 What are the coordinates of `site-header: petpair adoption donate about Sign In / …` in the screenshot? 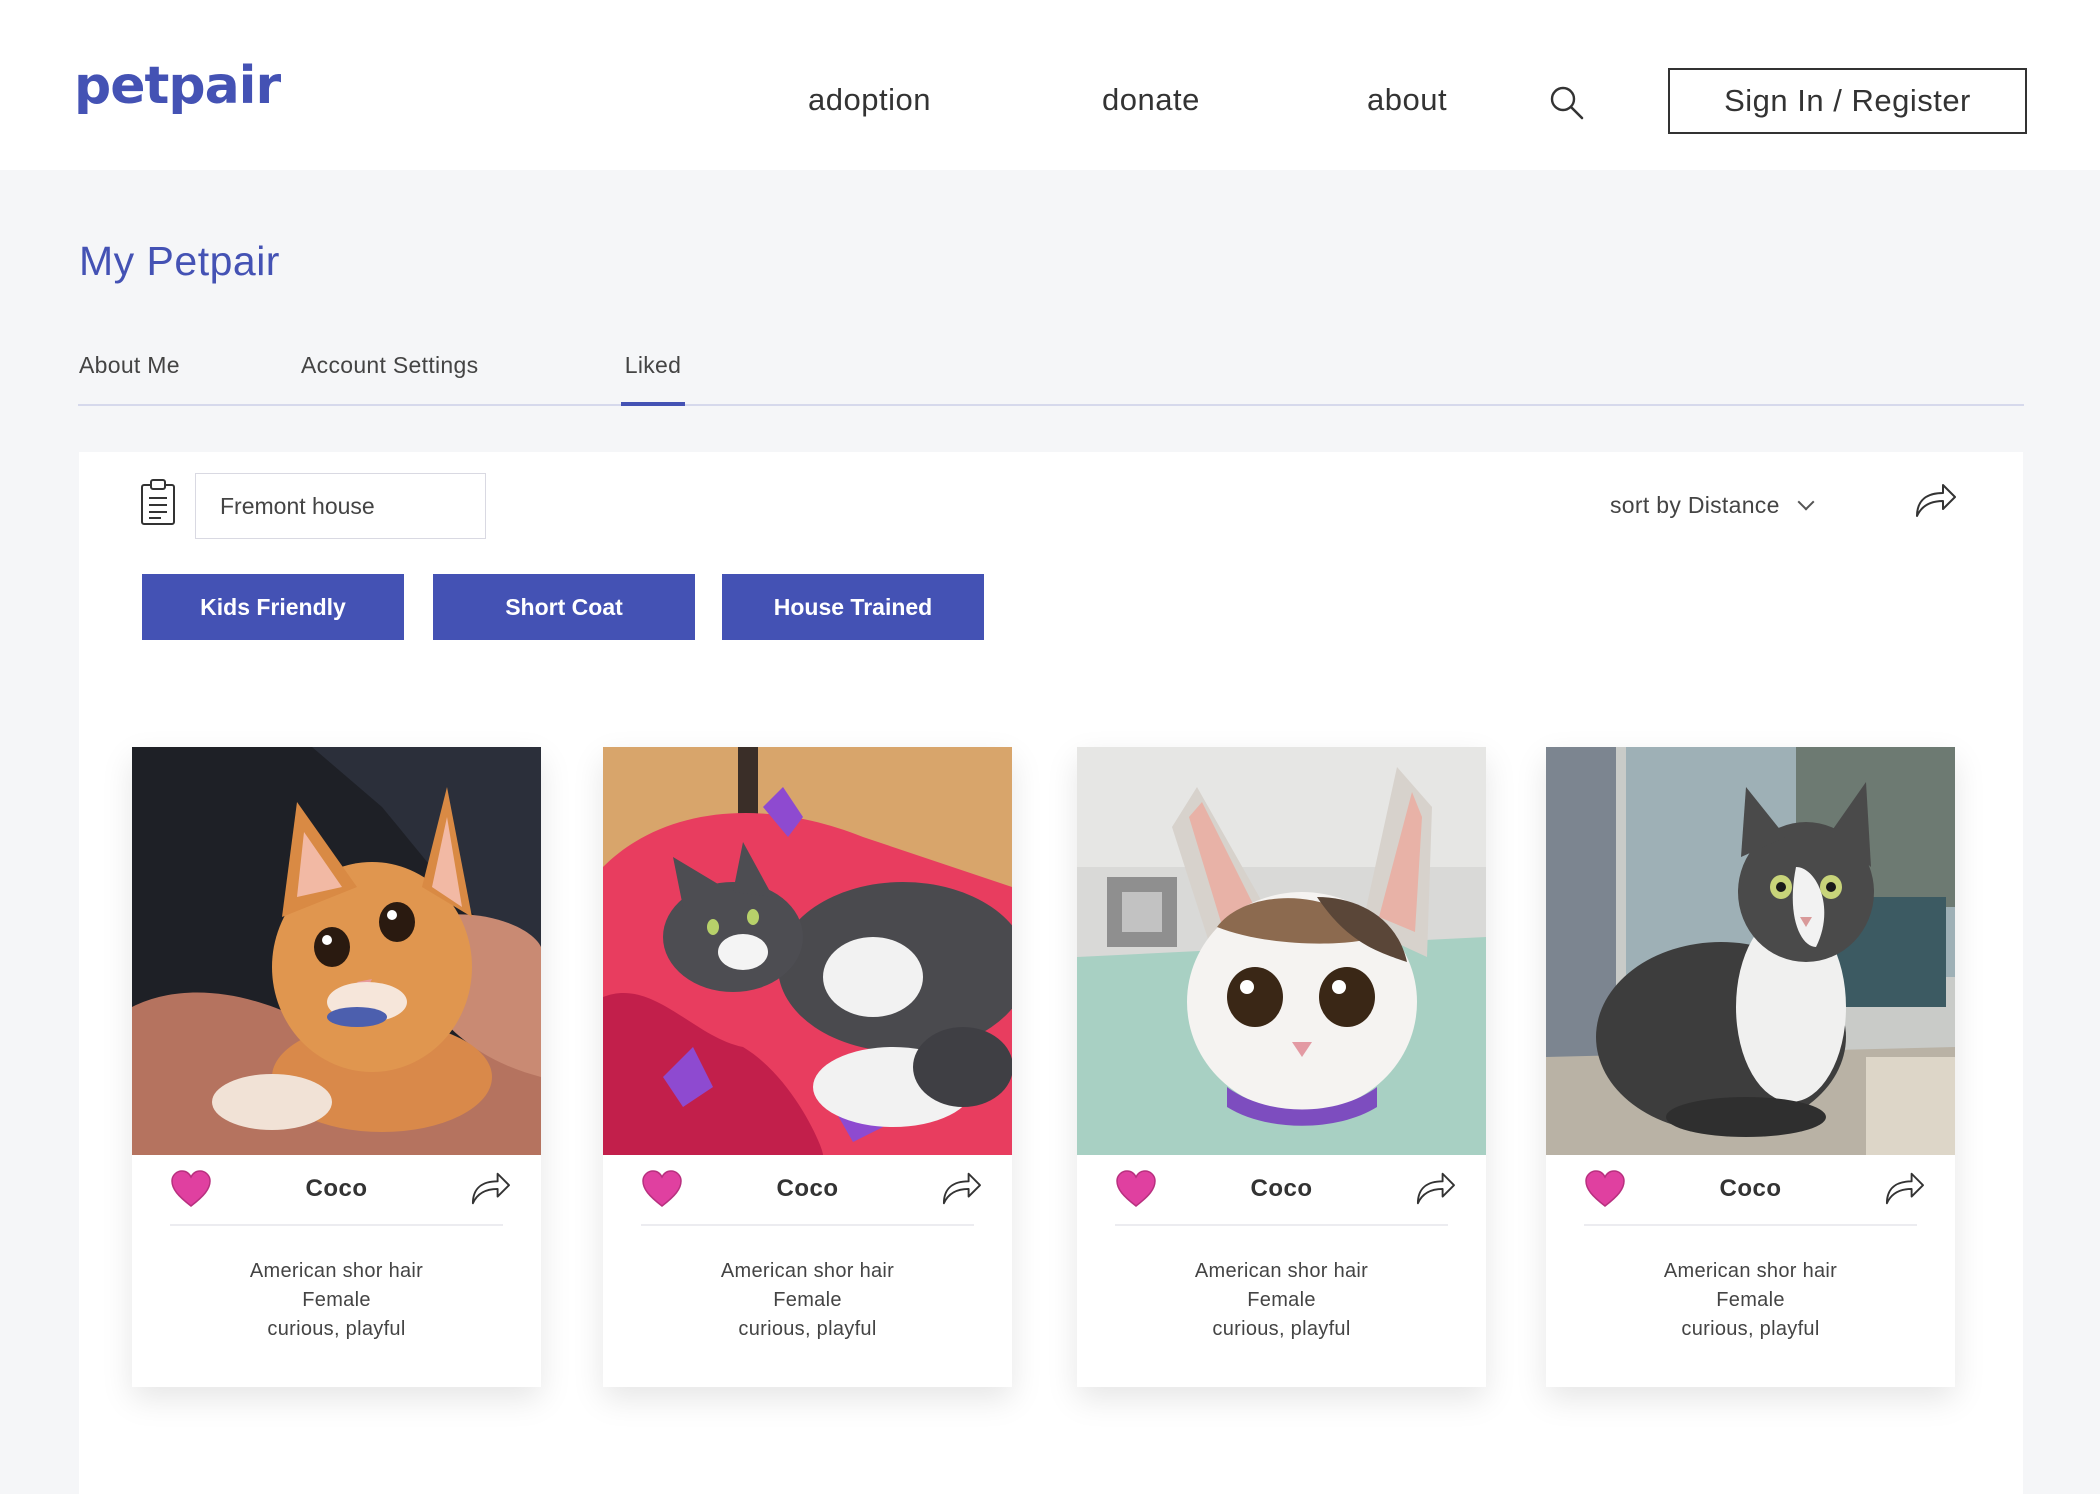 It's located at (1050, 85).